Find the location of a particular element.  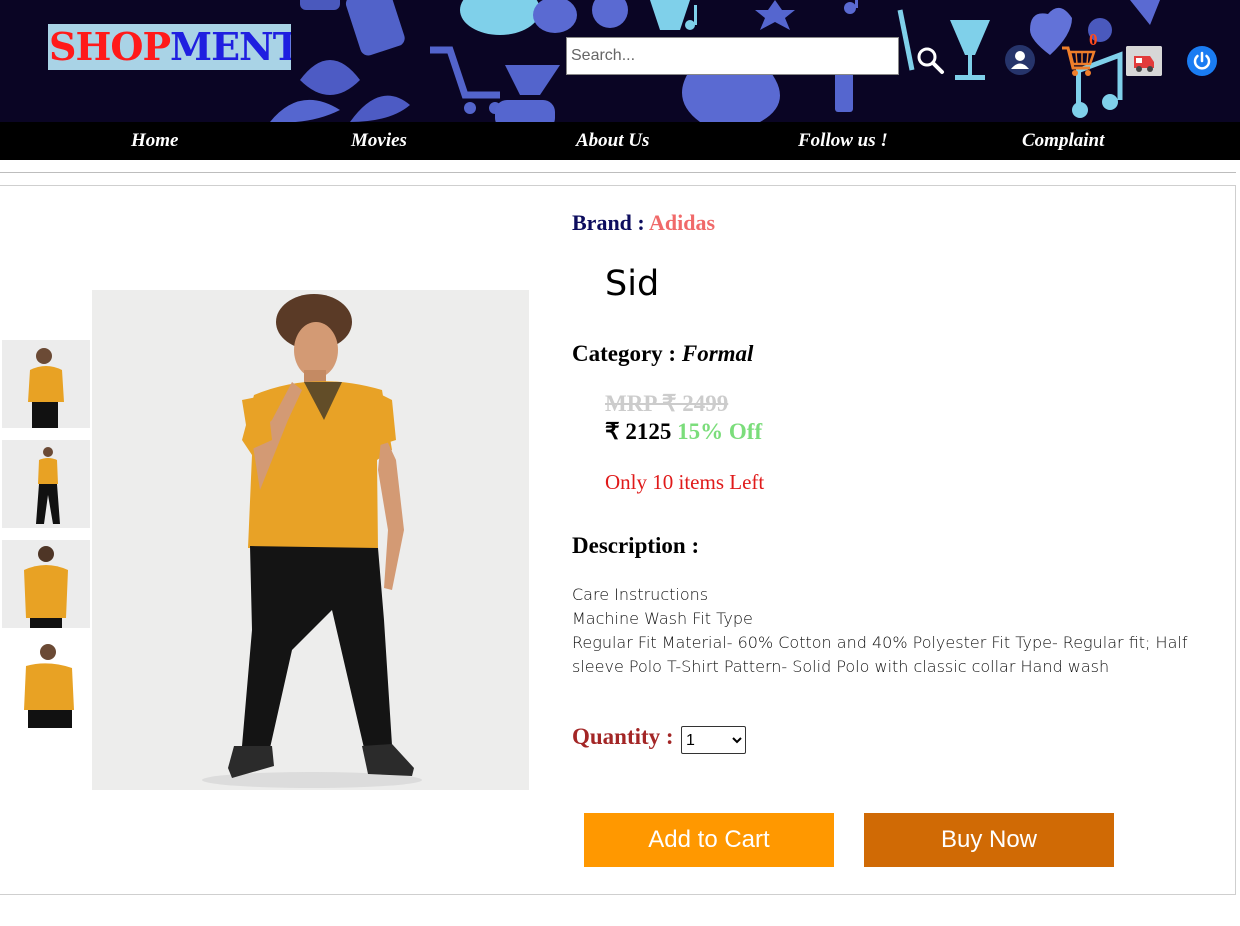

nav-item-complaint: Complaint is located at coordinates (1063, 141).